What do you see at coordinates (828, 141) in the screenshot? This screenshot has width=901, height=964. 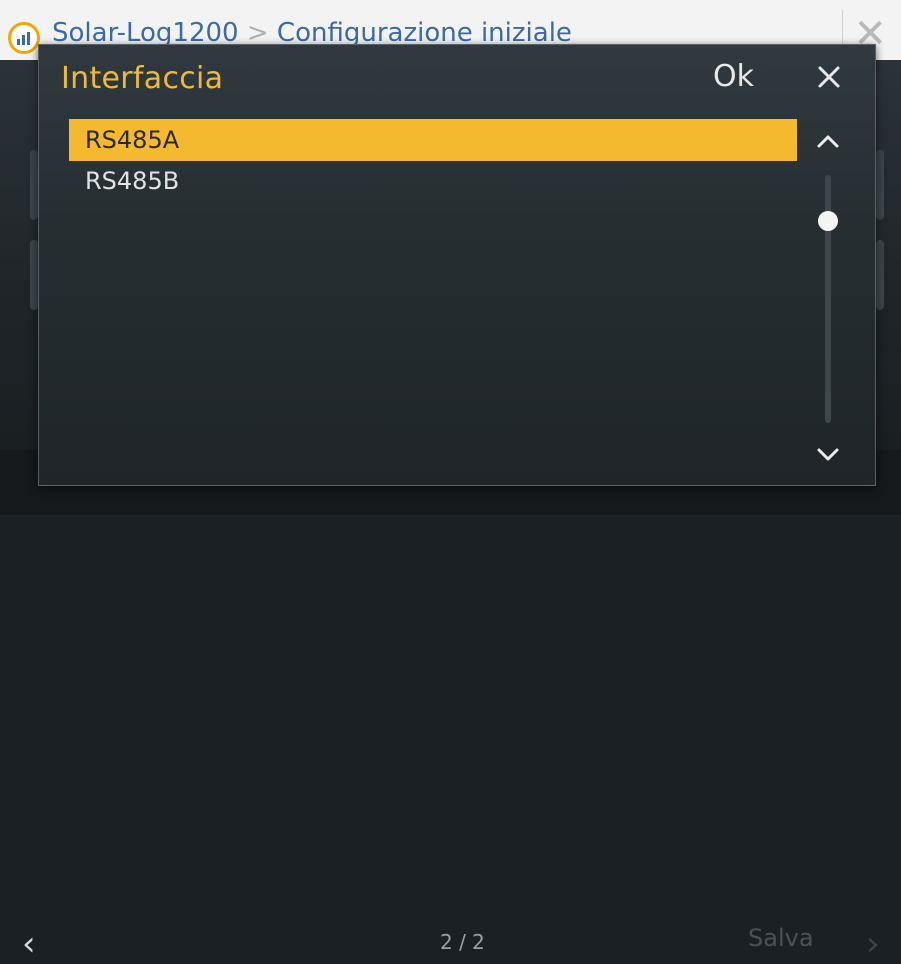 I see `chevron-up-icon` at bounding box center [828, 141].